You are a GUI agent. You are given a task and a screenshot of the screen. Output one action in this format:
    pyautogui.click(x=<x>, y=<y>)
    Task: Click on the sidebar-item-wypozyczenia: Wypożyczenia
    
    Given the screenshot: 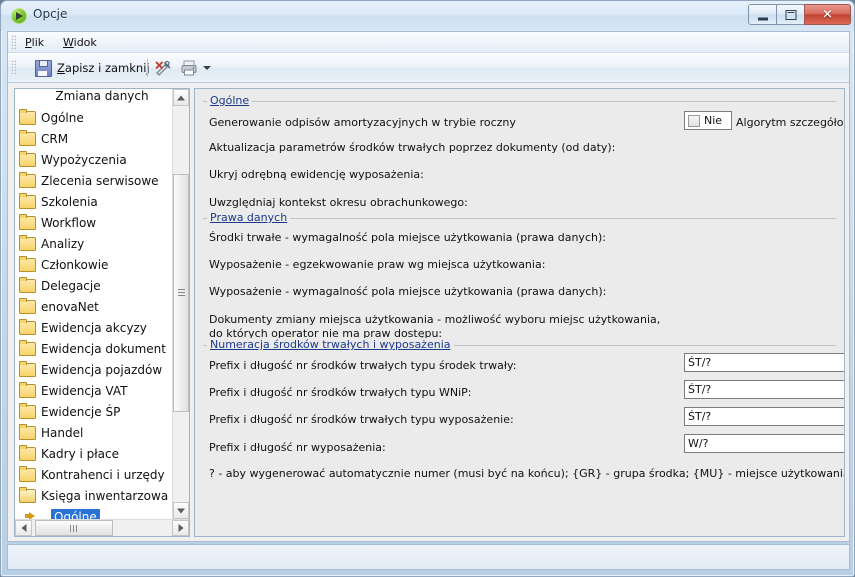 What is the action you would take?
    pyautogui.click(x=94, y=159)
    